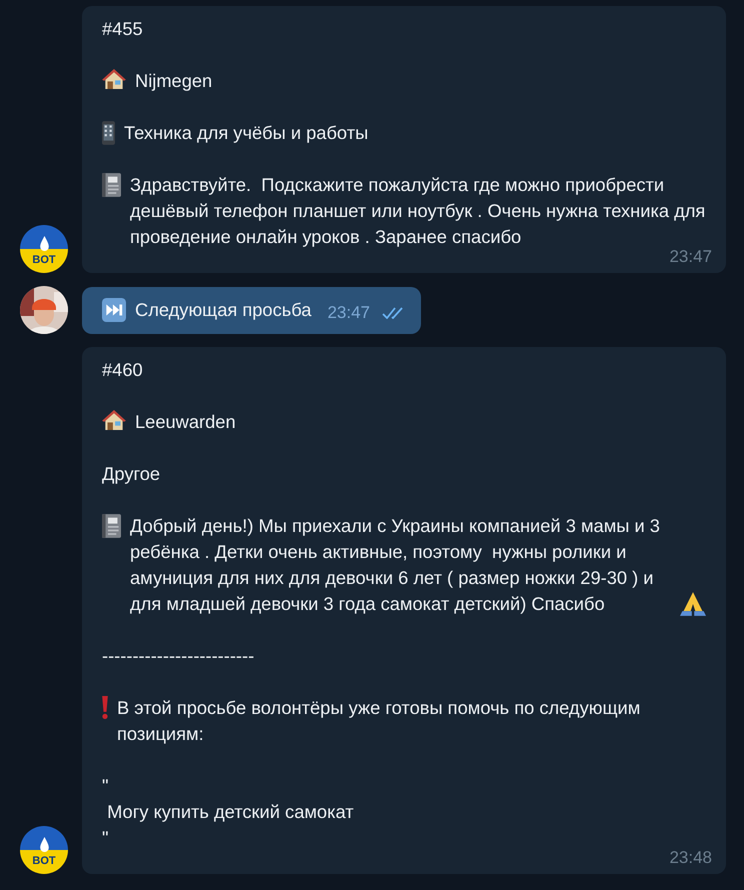 This screenshot has width=744, height=890. What do you see at coordinates (185, 421) in the screenshot?
I see `message-text: Leeuwarden` at bounding box center [185, 421].